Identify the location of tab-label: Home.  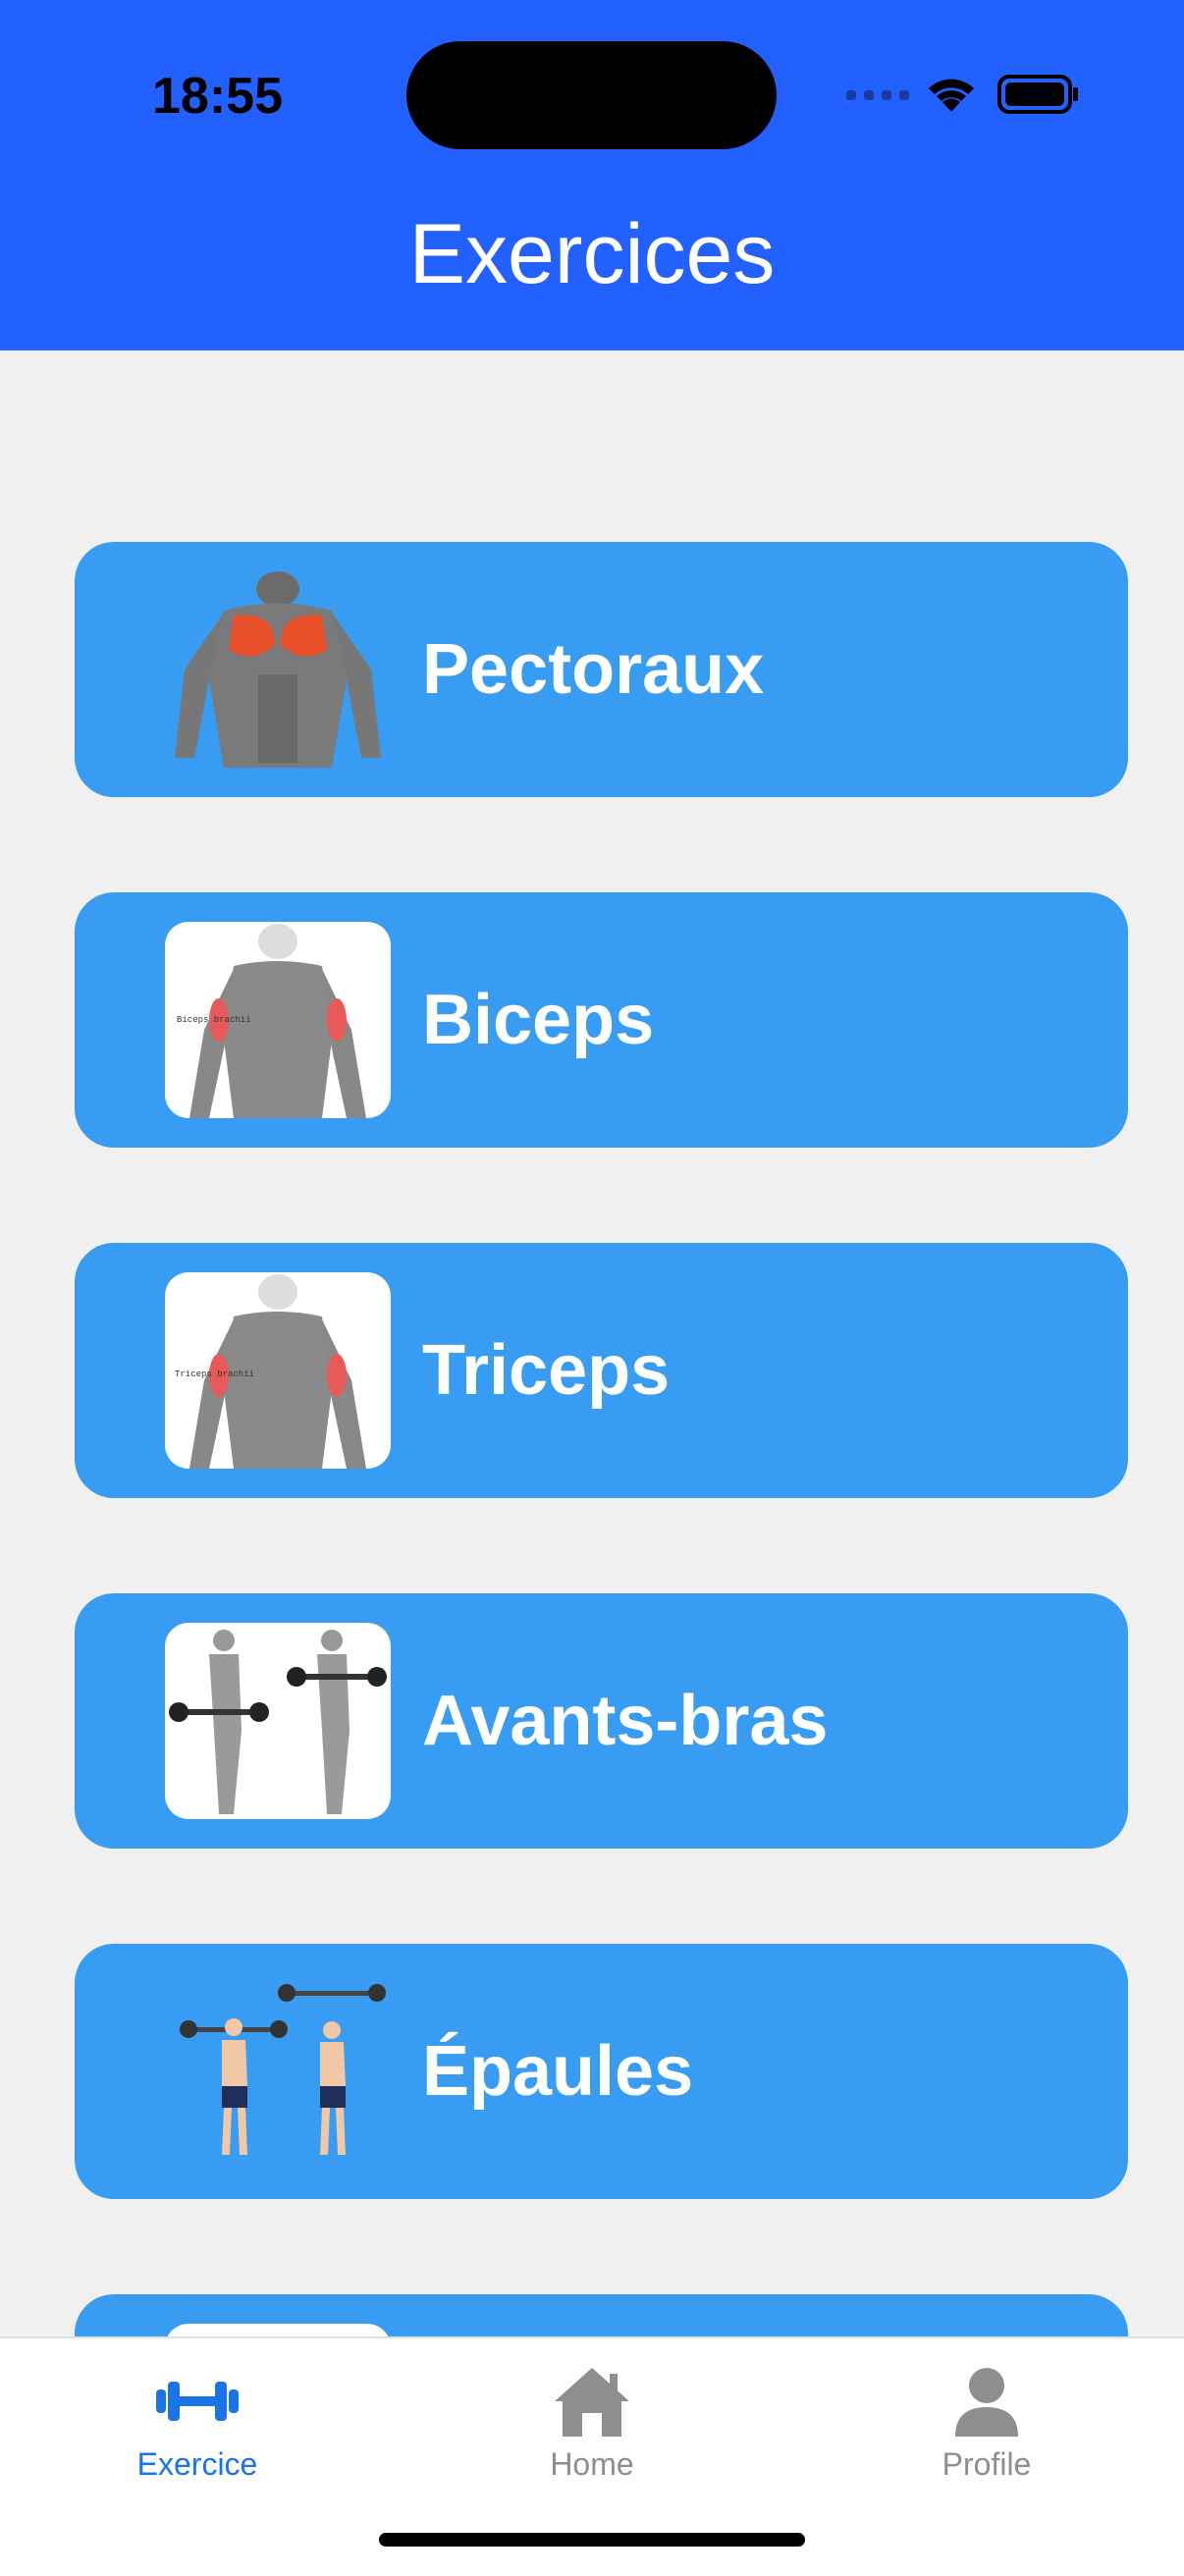
(592, 2464).